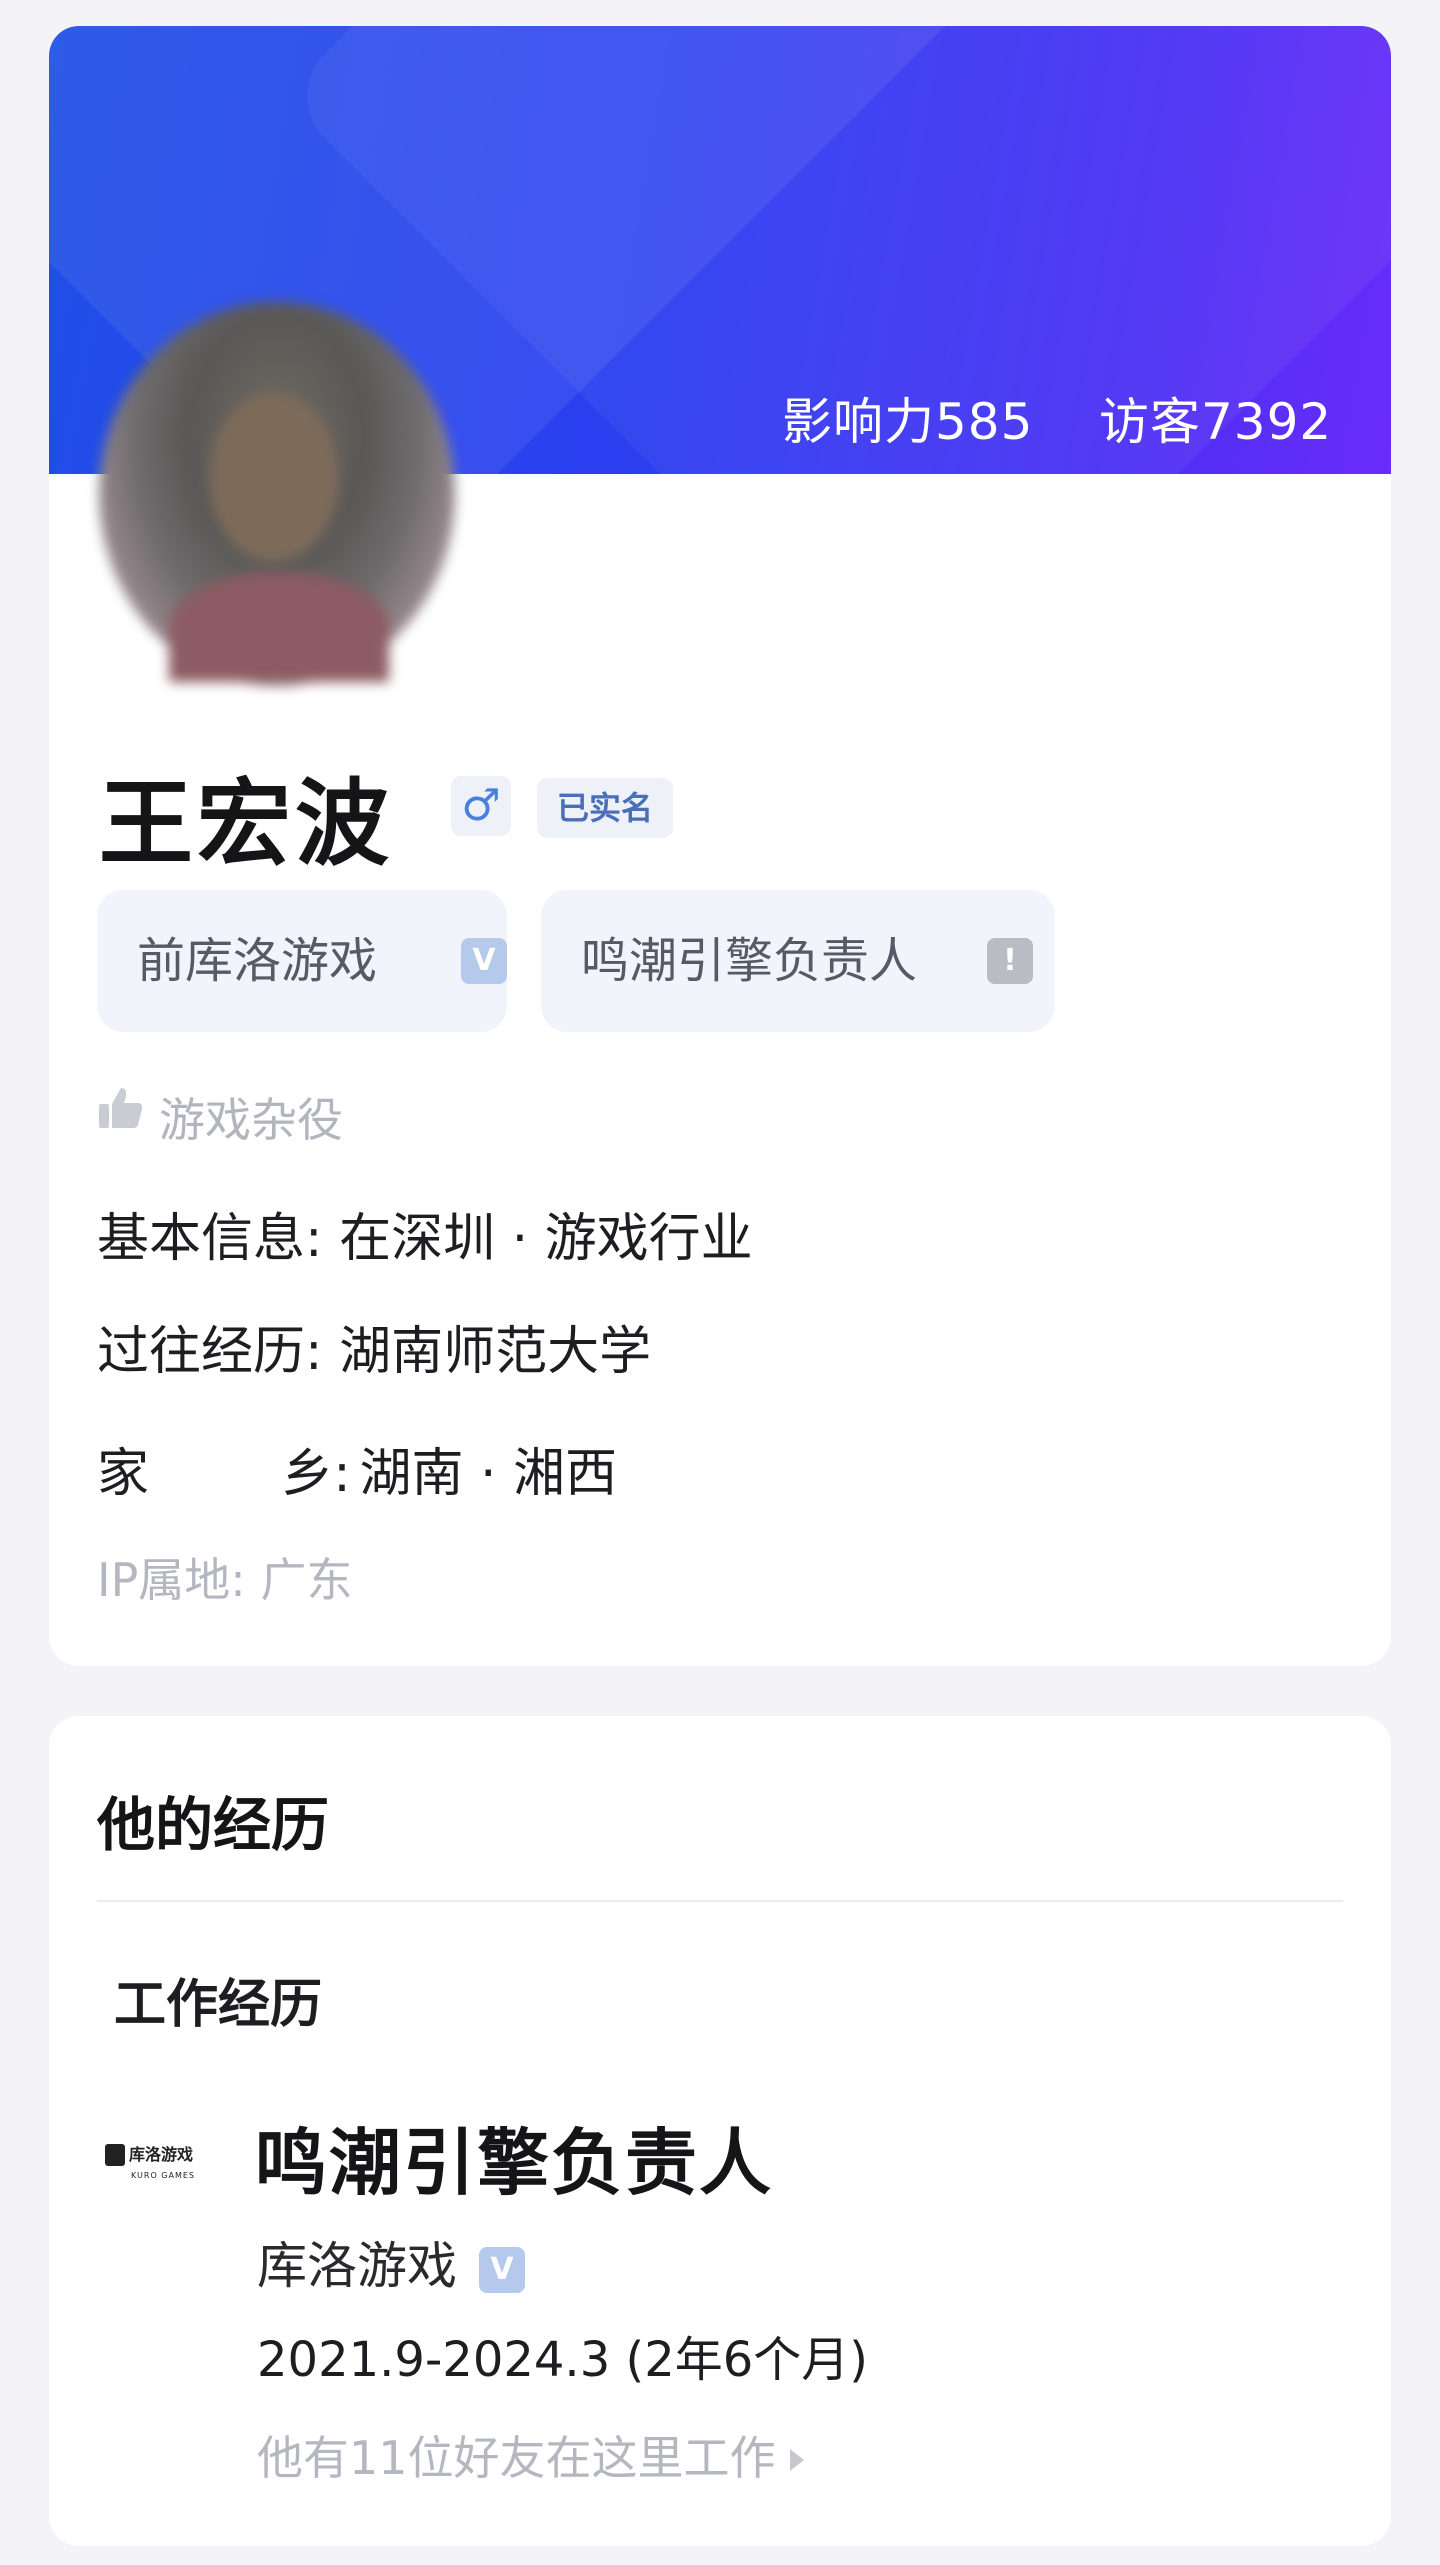  What do you see at coordinates (357, 2266) in the screenshot?
I see `job-company-name: 库洛游戏` at bounding box center [357, 2266].